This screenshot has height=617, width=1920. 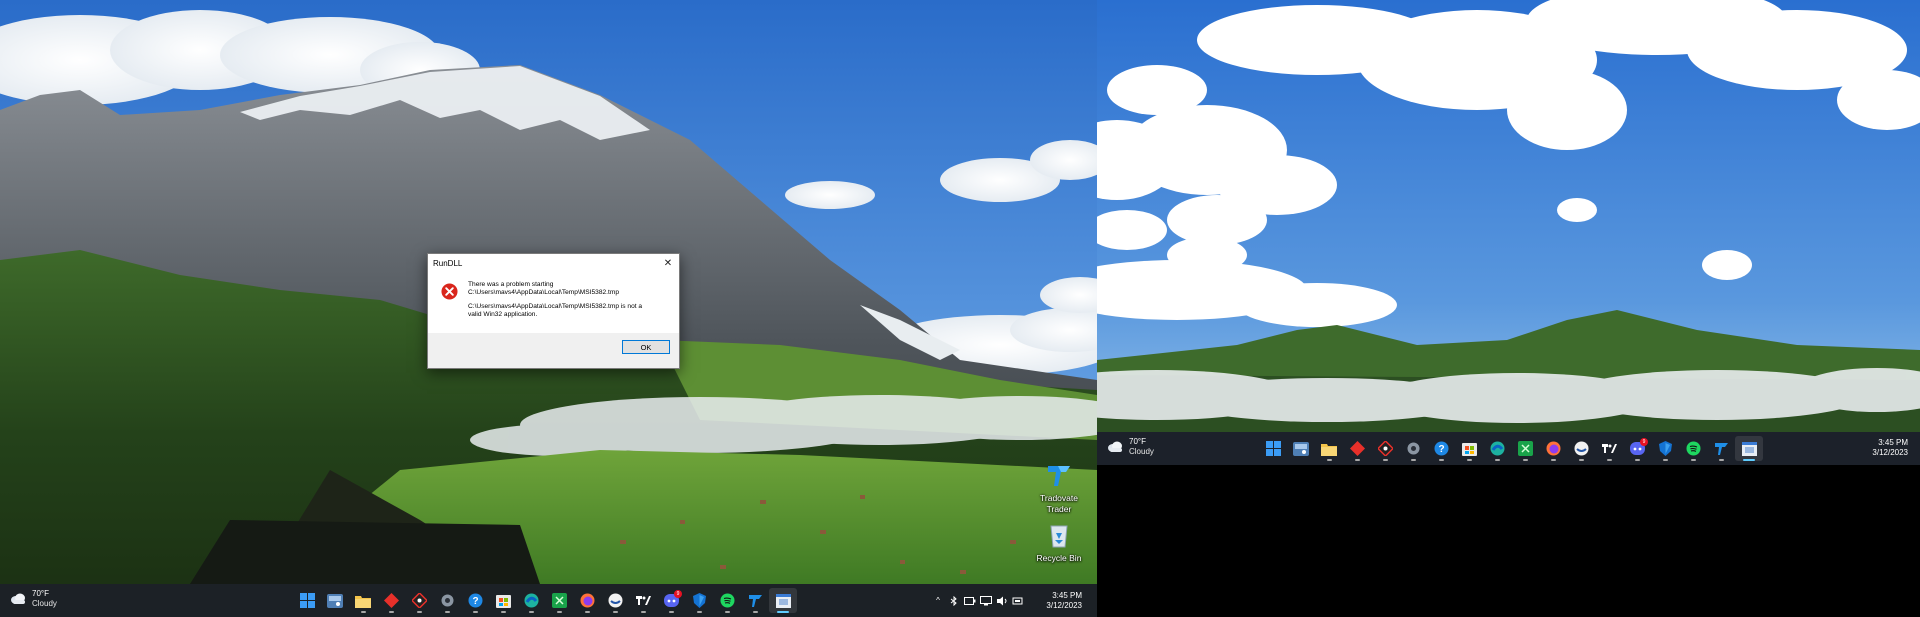 What do you see at coordinates (449, 291) in the screenshot?
I see `error-icon` at bounding box center [449, 291].